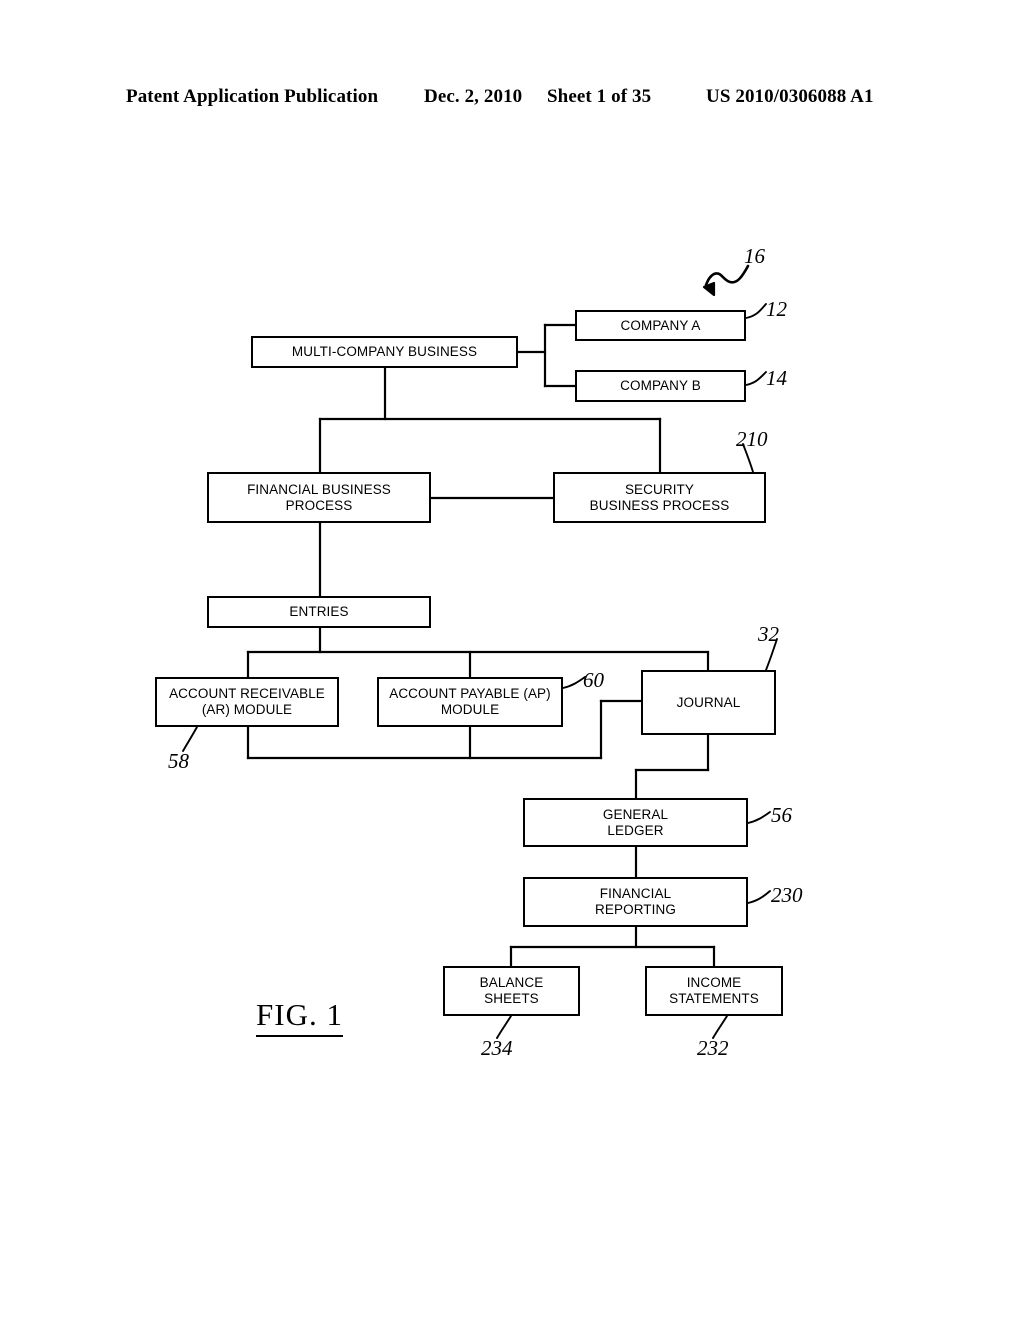 The height and width of the screenshot is (1320, 1024). I want to click on node-journal: JOURNAL, so click(708, 702).